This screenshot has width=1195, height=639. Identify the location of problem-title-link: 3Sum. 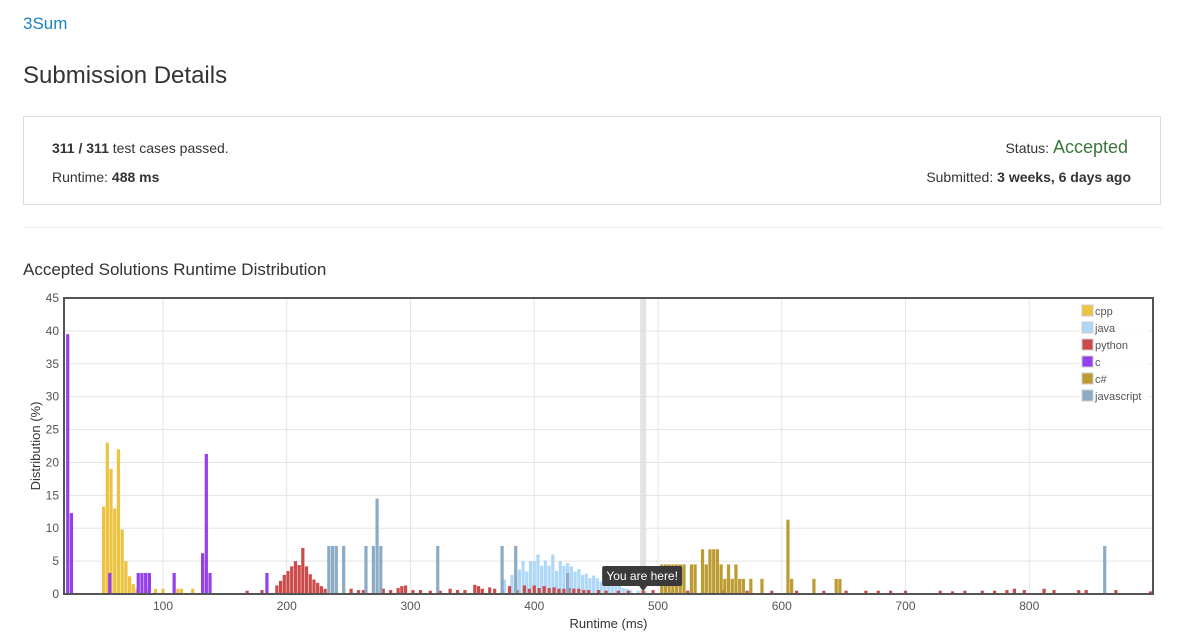
(45, 24).